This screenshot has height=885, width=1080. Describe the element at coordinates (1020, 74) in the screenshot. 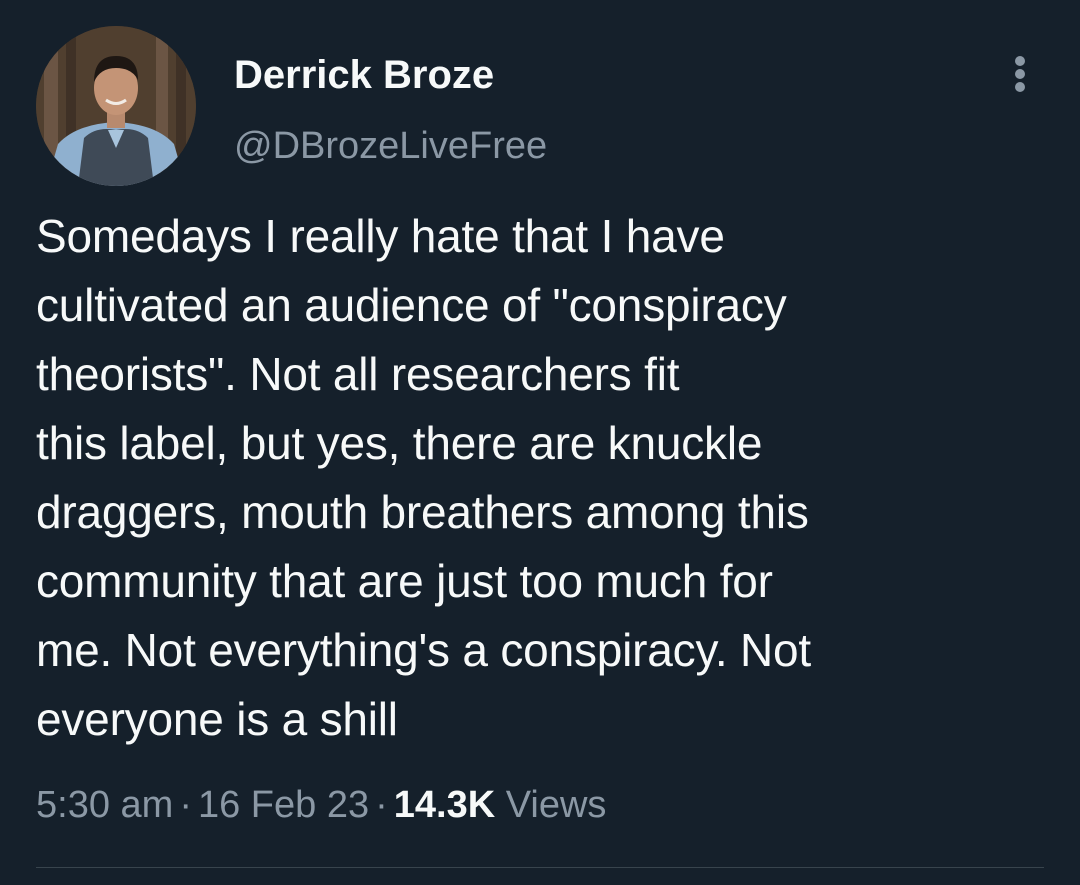

I see `more-options-button` at that location.